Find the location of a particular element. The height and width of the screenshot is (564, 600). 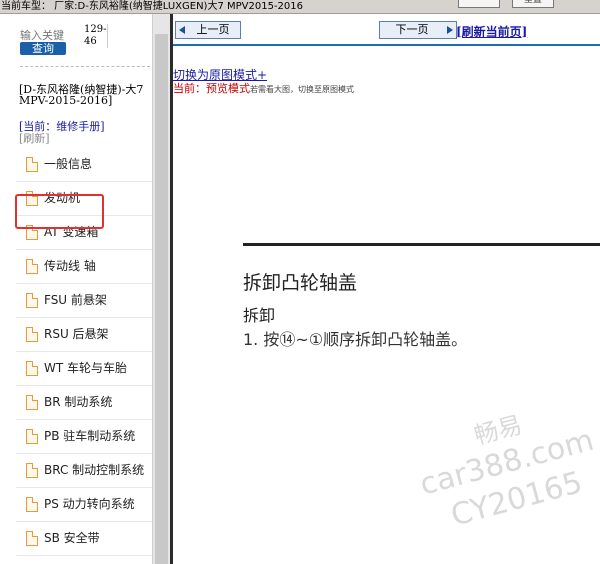

sidebar-scrollbar is located at coordinates (161, 289).